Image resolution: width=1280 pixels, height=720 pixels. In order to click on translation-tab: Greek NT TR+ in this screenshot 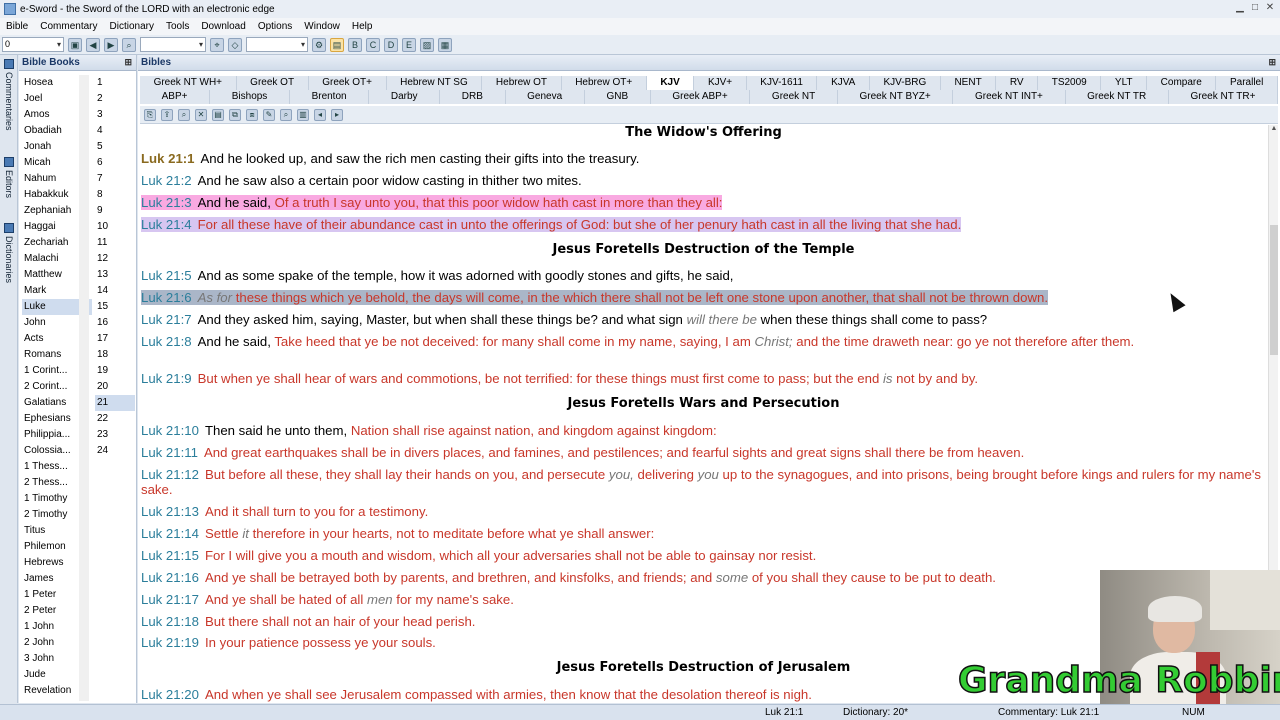, I will do `click(1224, 97)`.